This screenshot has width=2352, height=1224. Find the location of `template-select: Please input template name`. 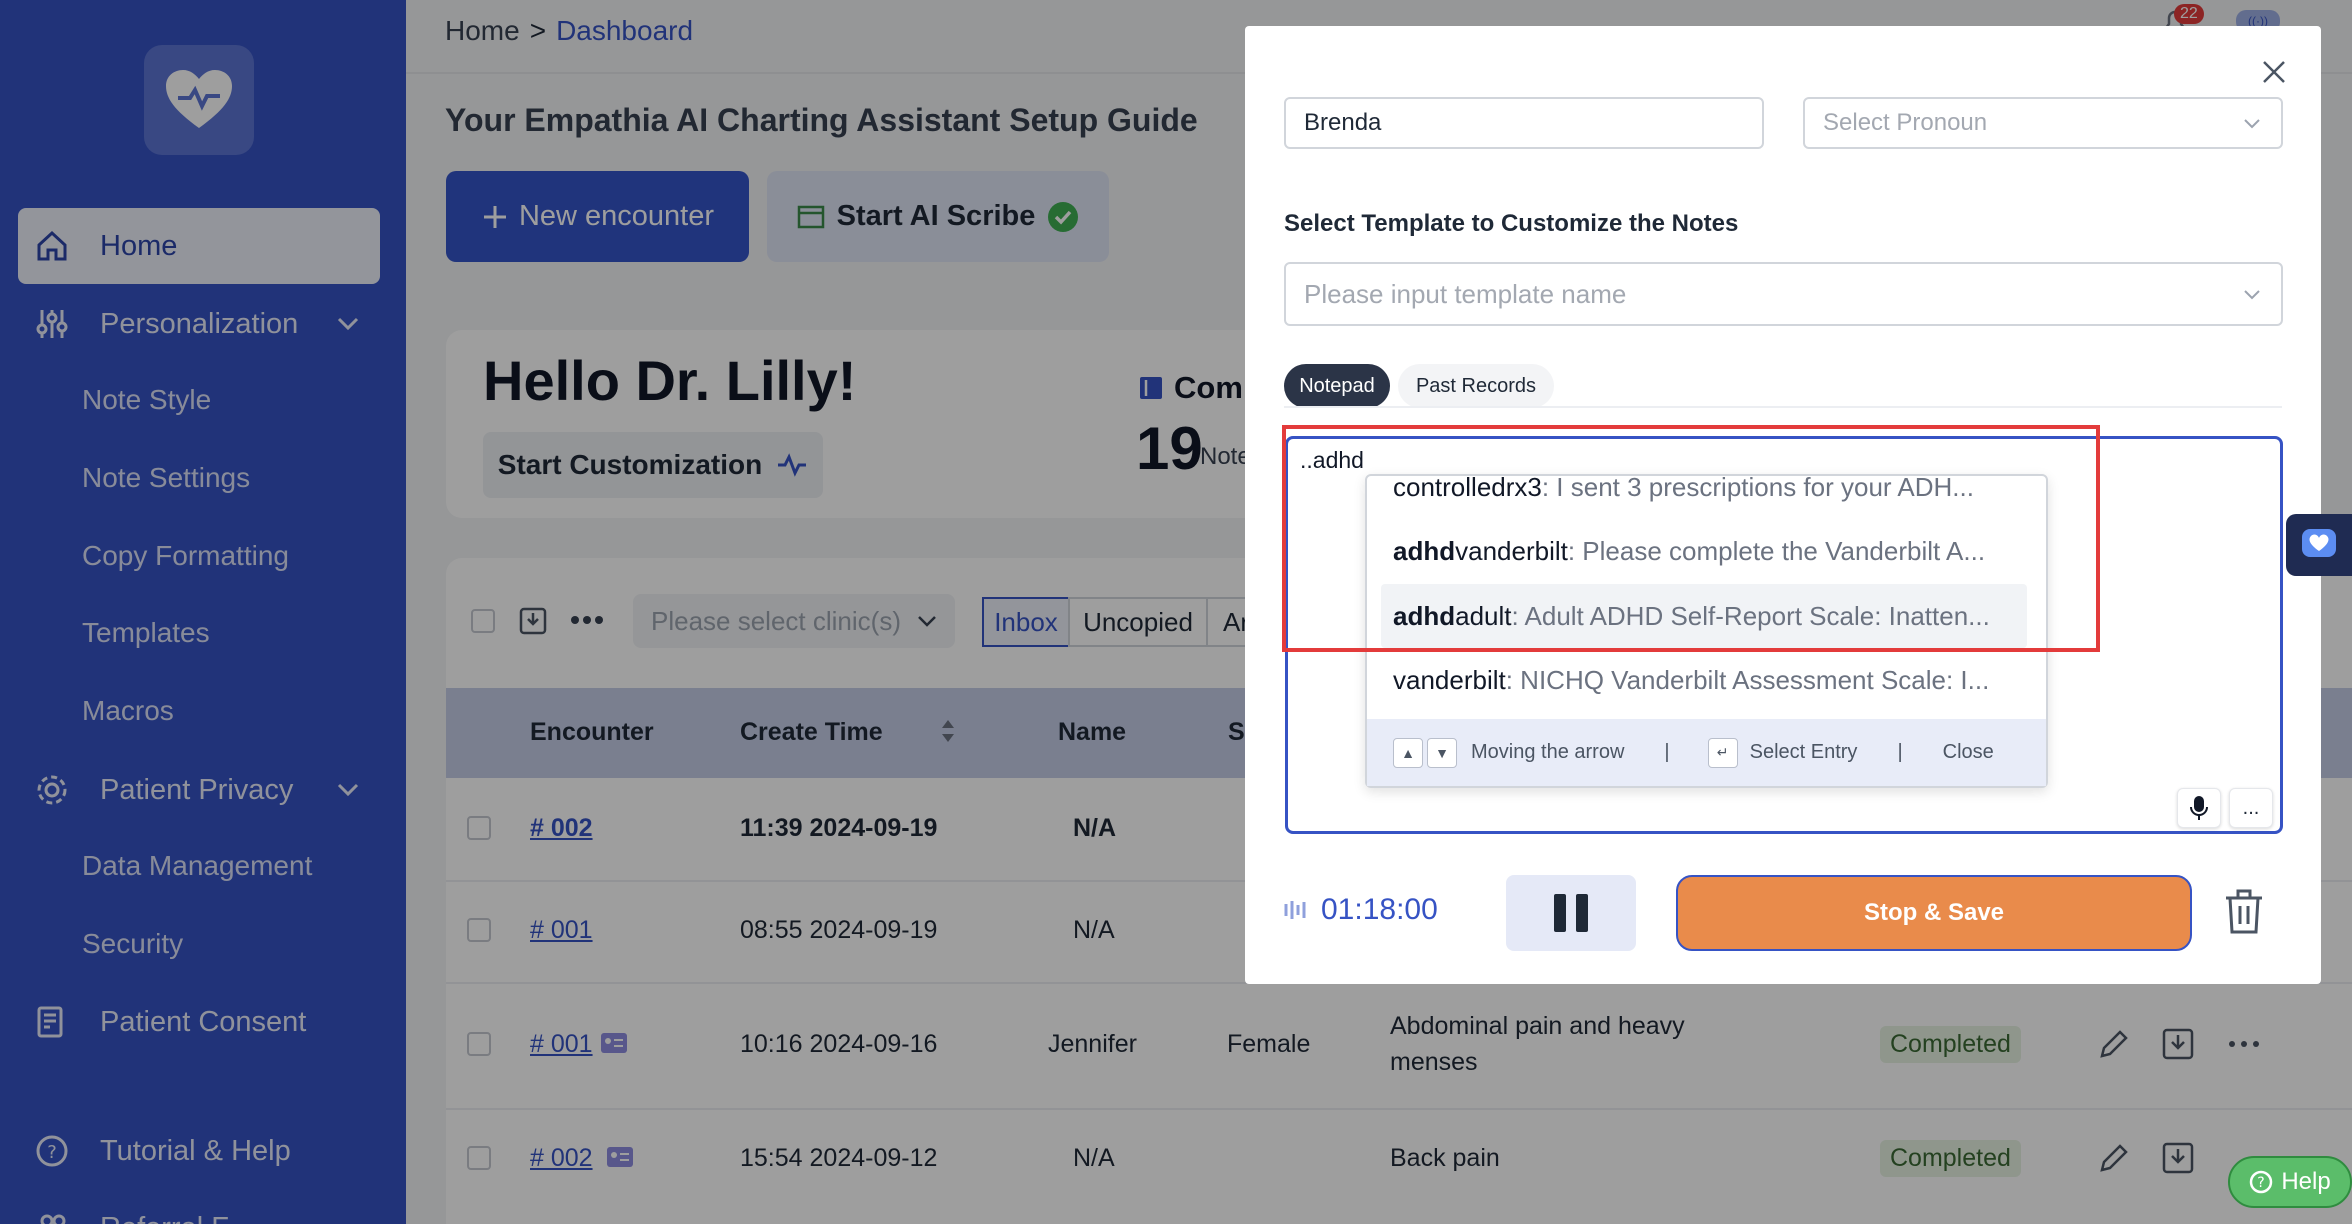

template-select: Please input template name is located at coordinates (1783, 294).